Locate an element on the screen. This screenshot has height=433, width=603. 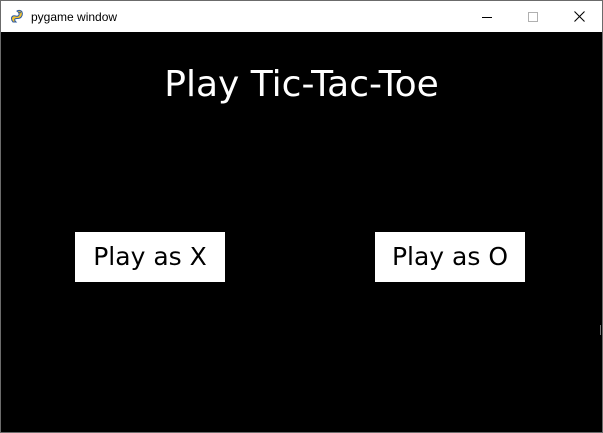
close-button is located at coordinates (579, 16).